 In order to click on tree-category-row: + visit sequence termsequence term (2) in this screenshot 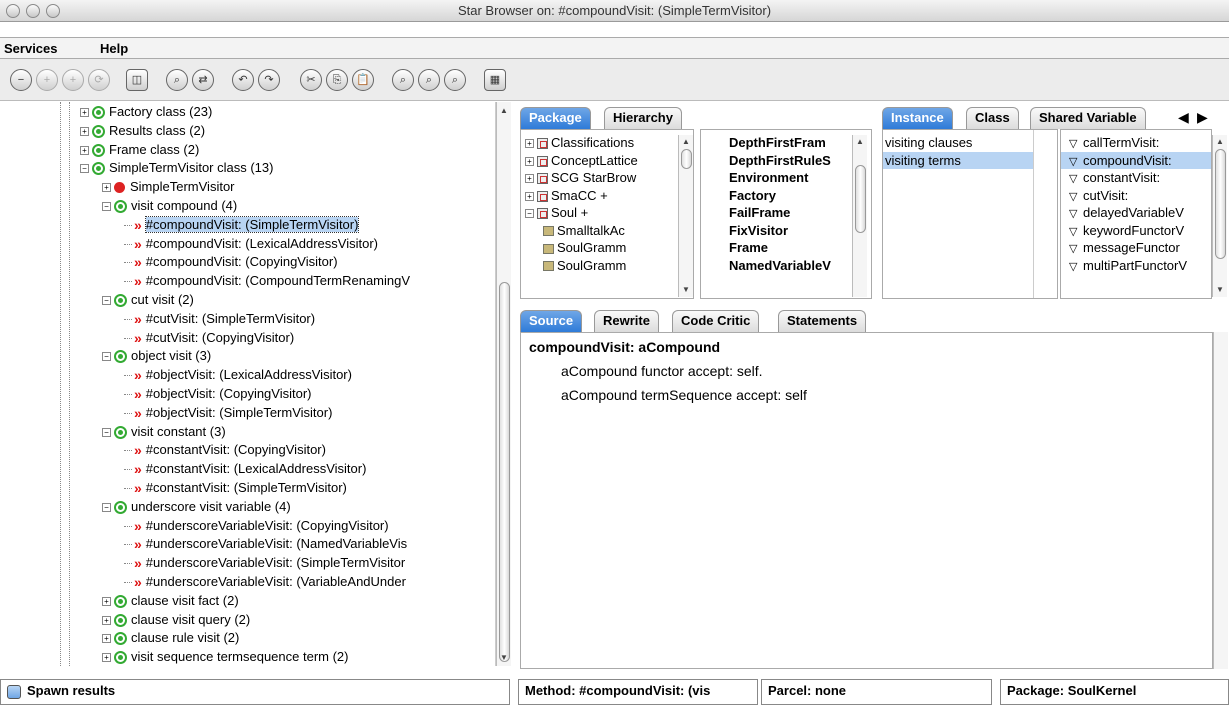, I will do `click(225, 656)`.